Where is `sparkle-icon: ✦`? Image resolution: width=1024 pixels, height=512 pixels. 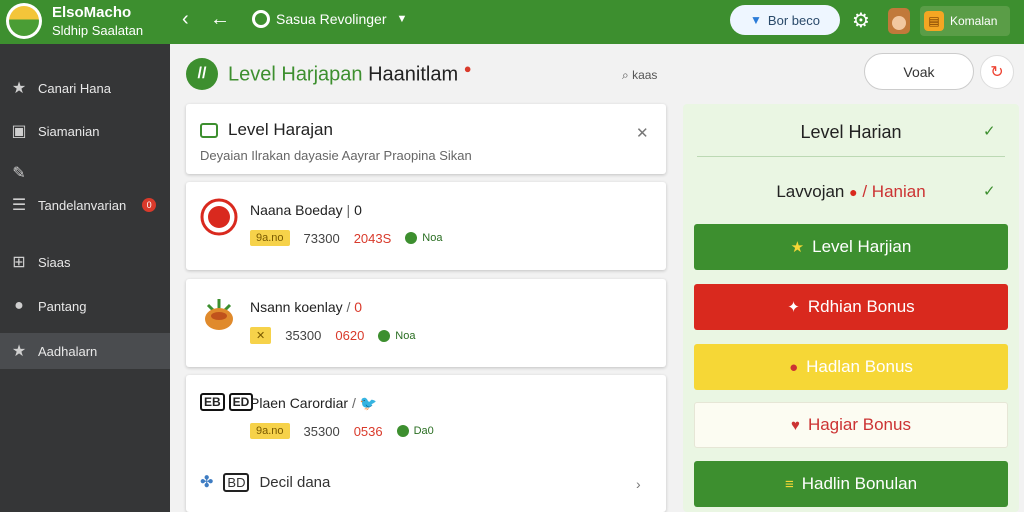
sparkle-icon: ✦ is located at coordinates (793, 307).